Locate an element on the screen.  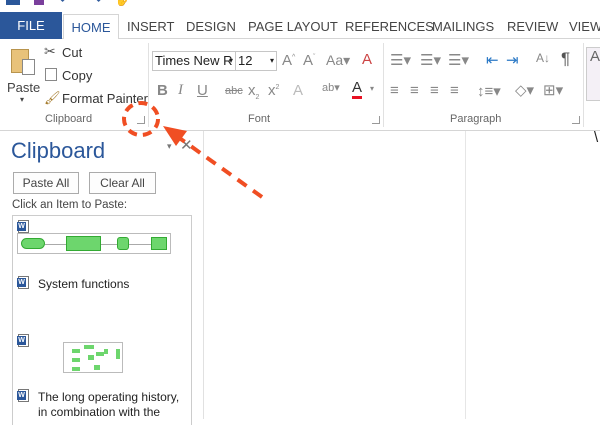
annotation-overlay is located at coordinates (193, 150).